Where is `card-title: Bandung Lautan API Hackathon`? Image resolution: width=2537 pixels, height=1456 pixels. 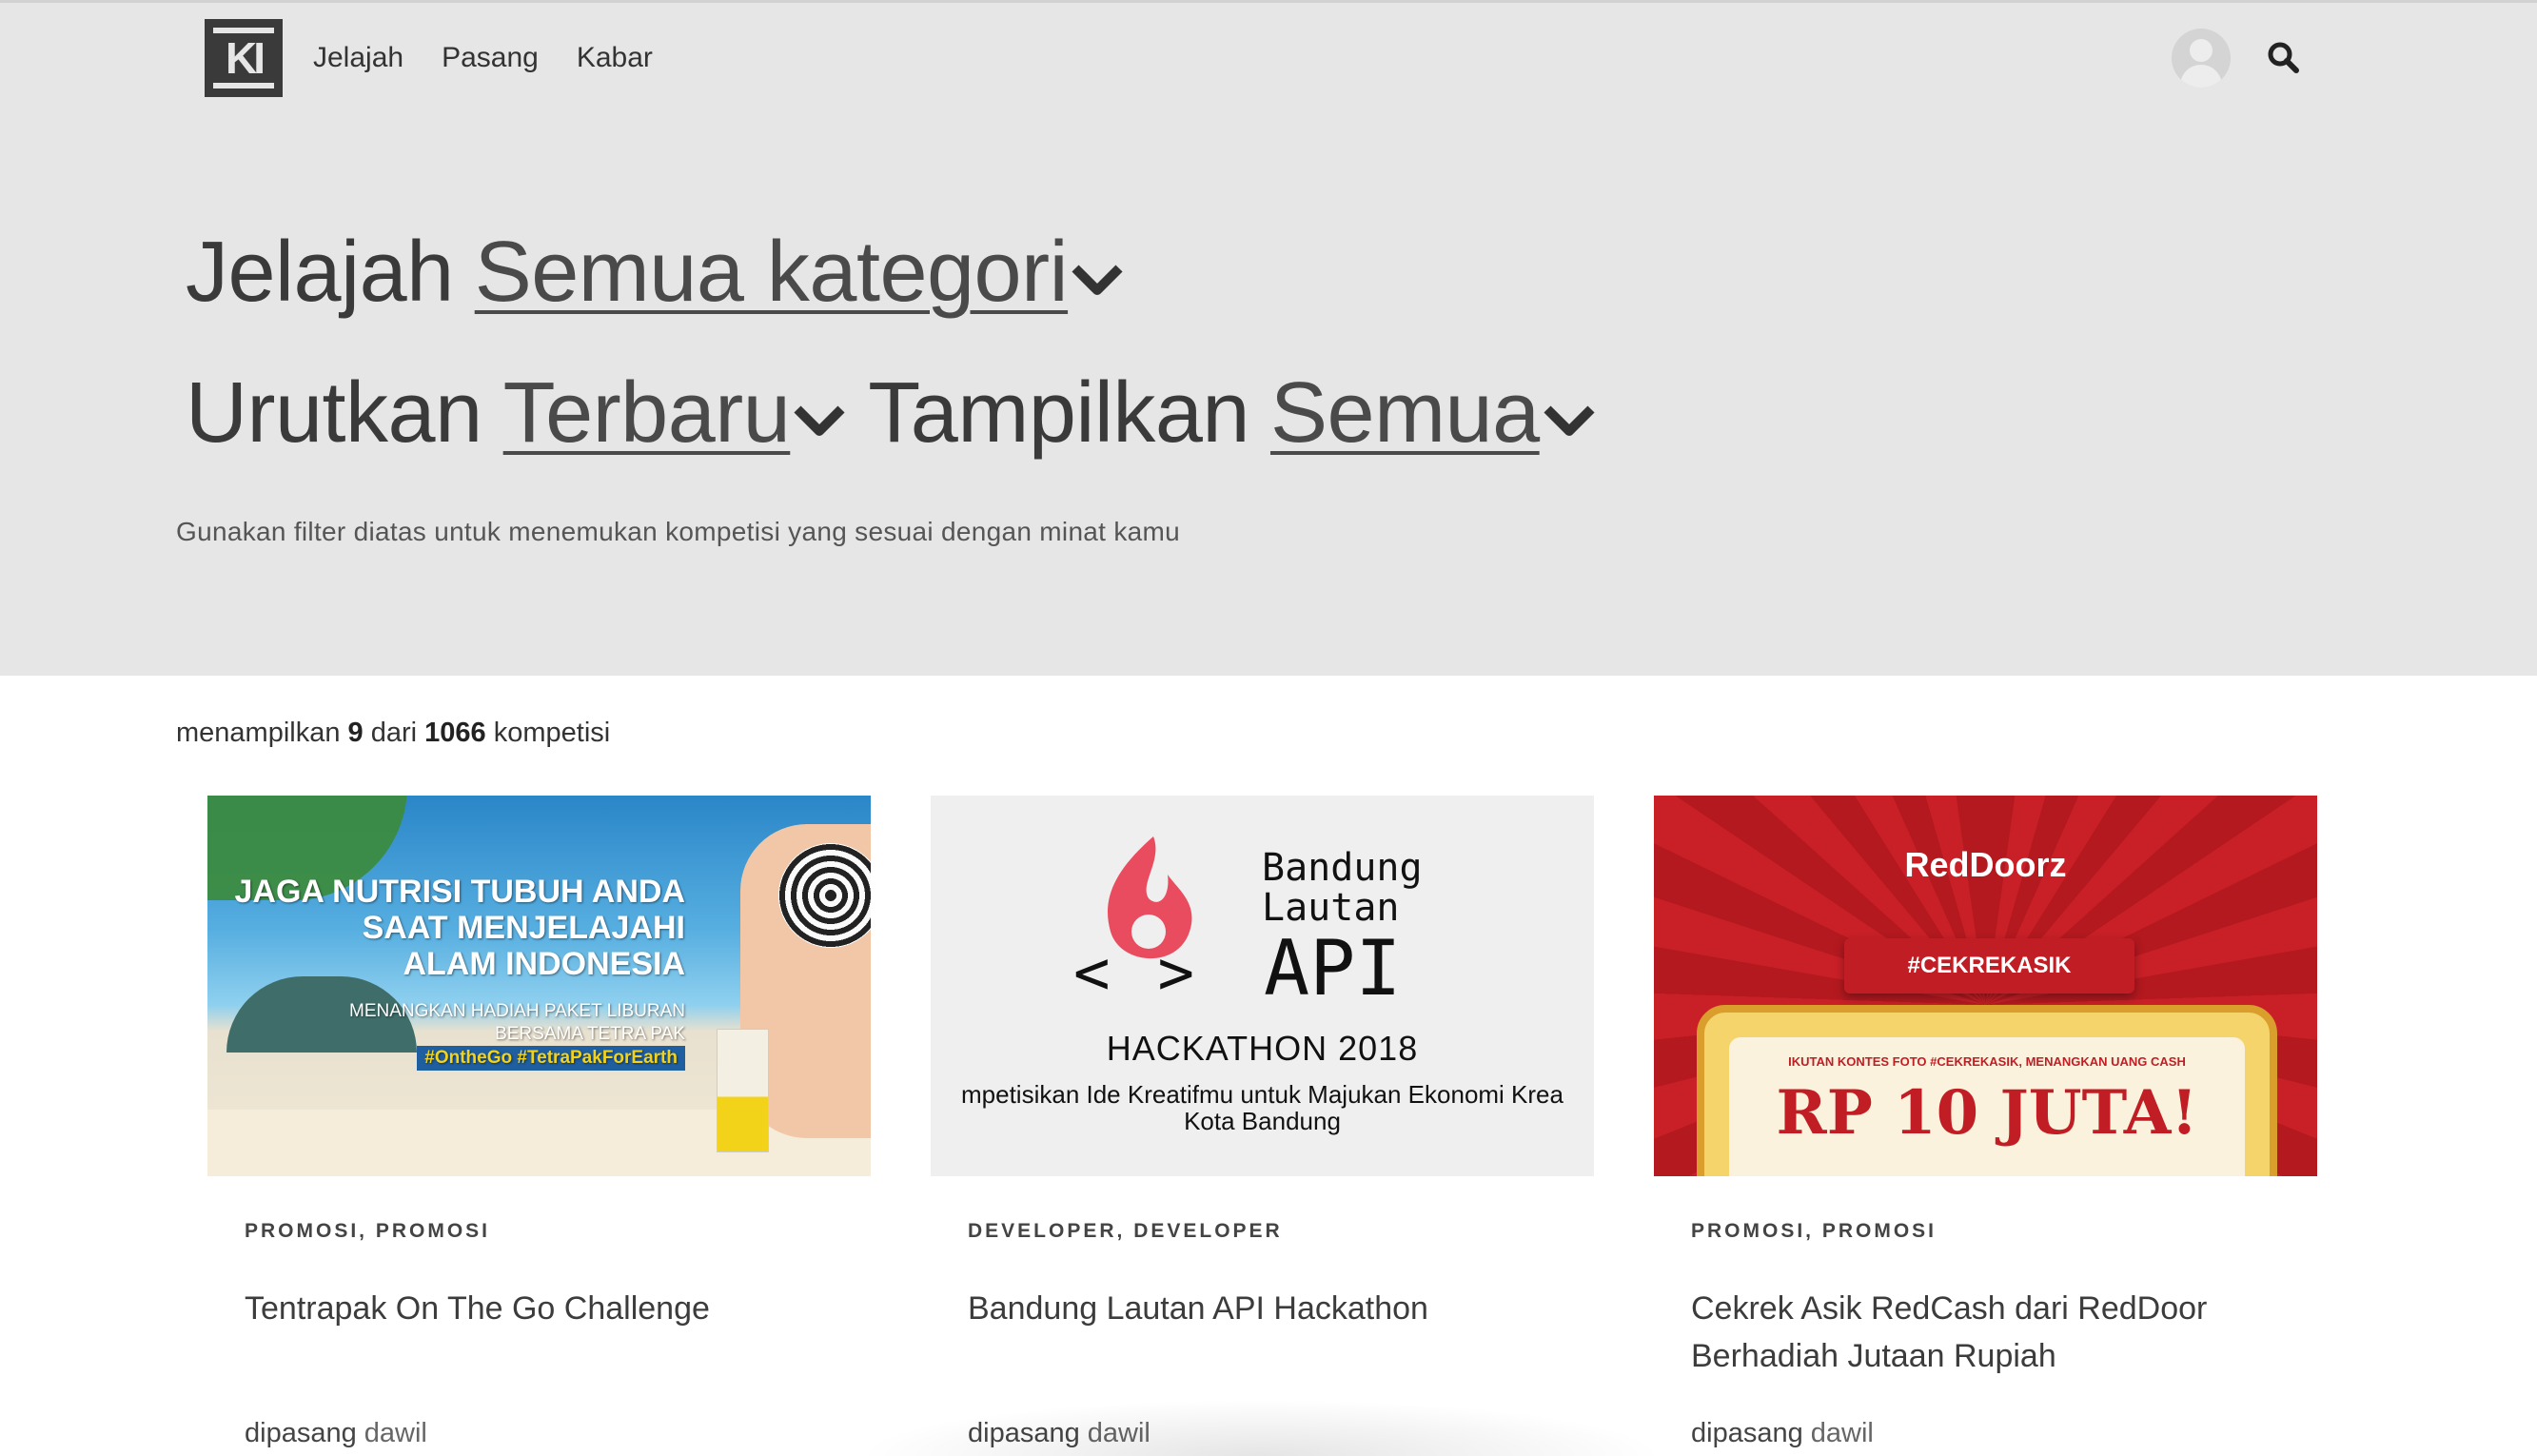 card-title: Bandung Lautan API Hackathon is located at coordinates (1263, 1308).